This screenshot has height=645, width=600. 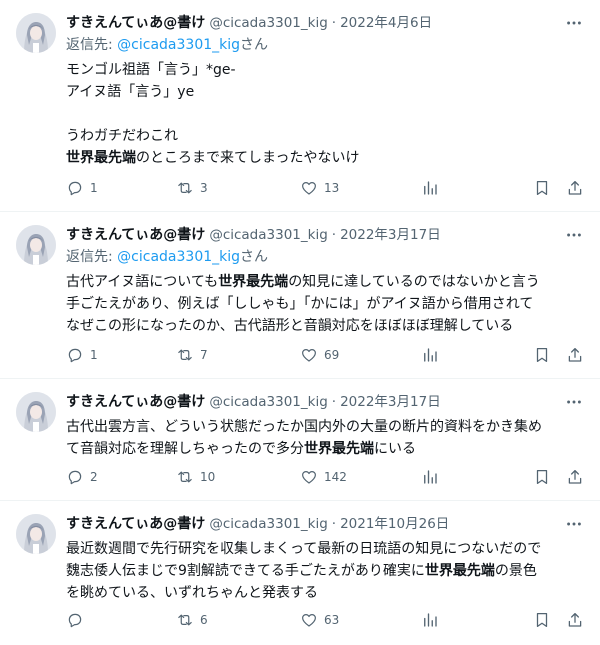 I want to click on reply-to: 返信先: @cicada3301_kigさん, so click(x=325, y=257).